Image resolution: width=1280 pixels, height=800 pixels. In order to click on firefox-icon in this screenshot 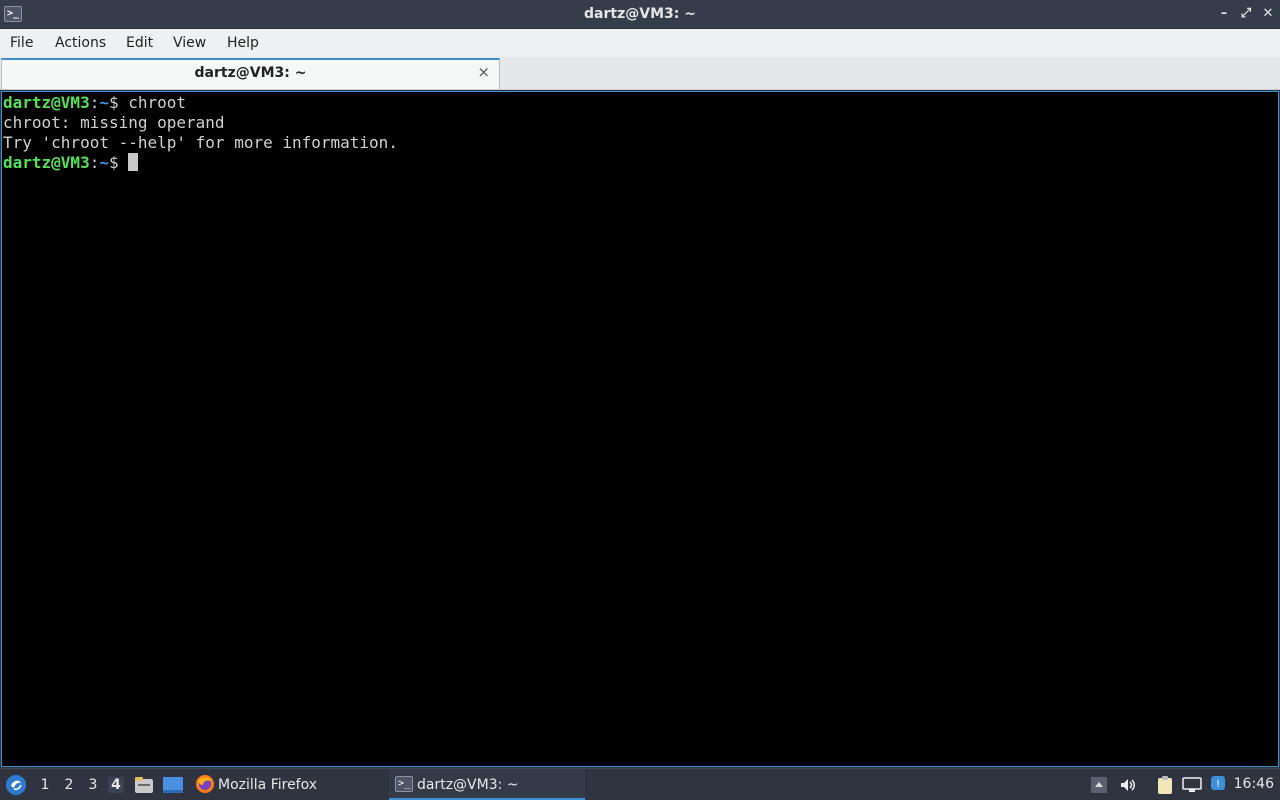, I will do `click(205, 786)`.